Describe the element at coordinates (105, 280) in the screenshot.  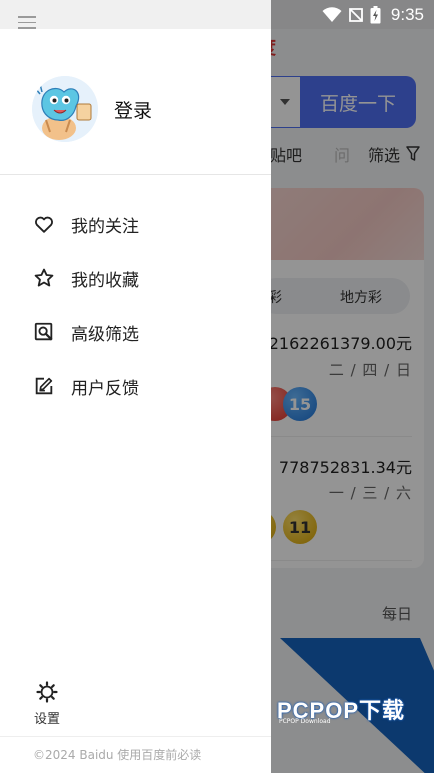
I see `menu-item-label: 我的收藏` at that location.